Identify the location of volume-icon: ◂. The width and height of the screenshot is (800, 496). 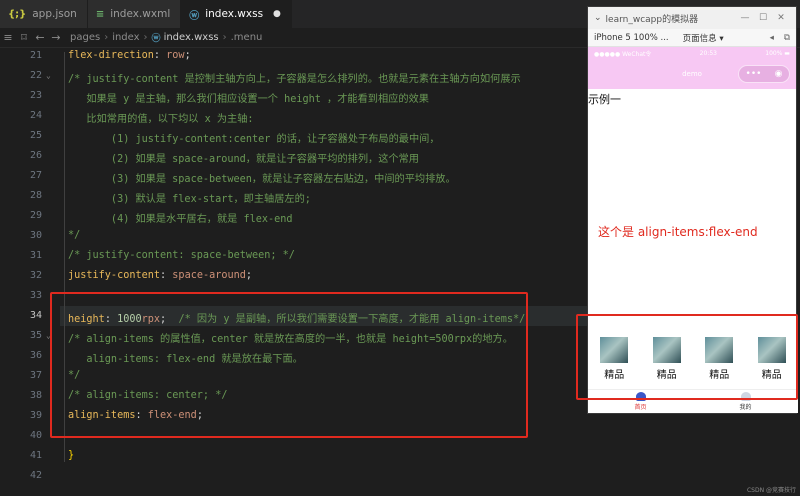
(772, 38).